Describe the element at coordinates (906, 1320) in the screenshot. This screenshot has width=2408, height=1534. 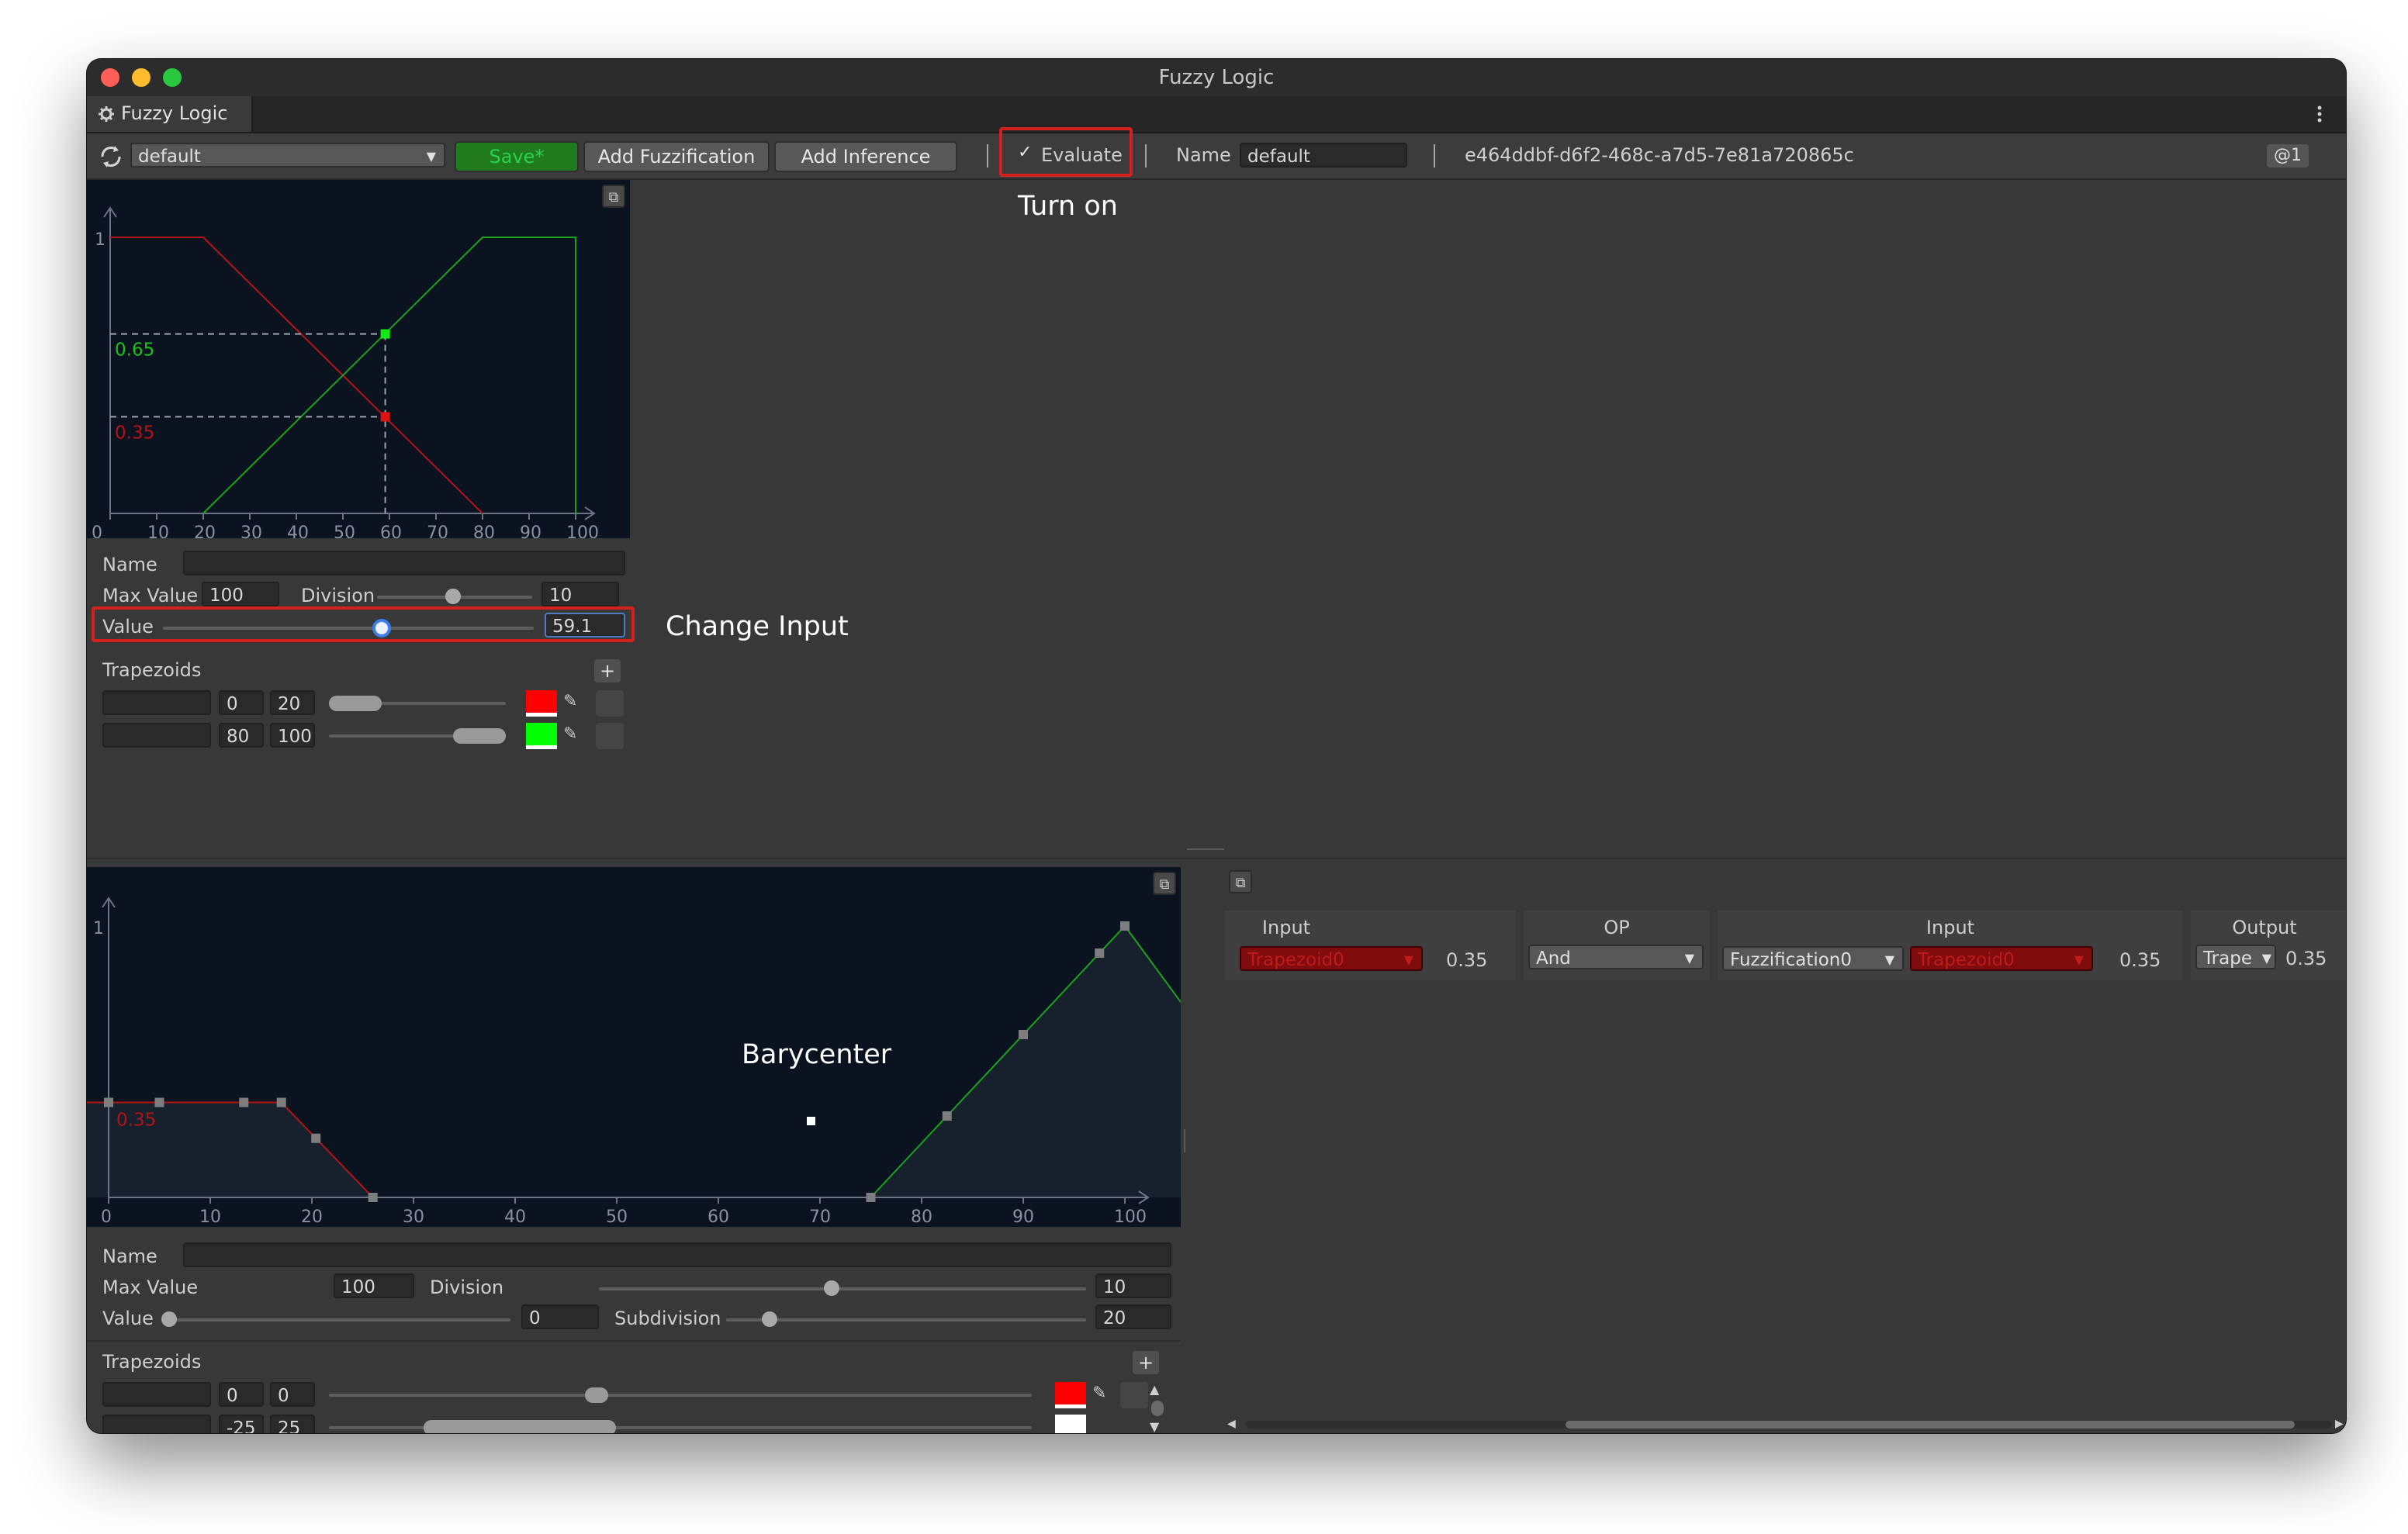
I see `defuzz-subdivision-slider` at that location.